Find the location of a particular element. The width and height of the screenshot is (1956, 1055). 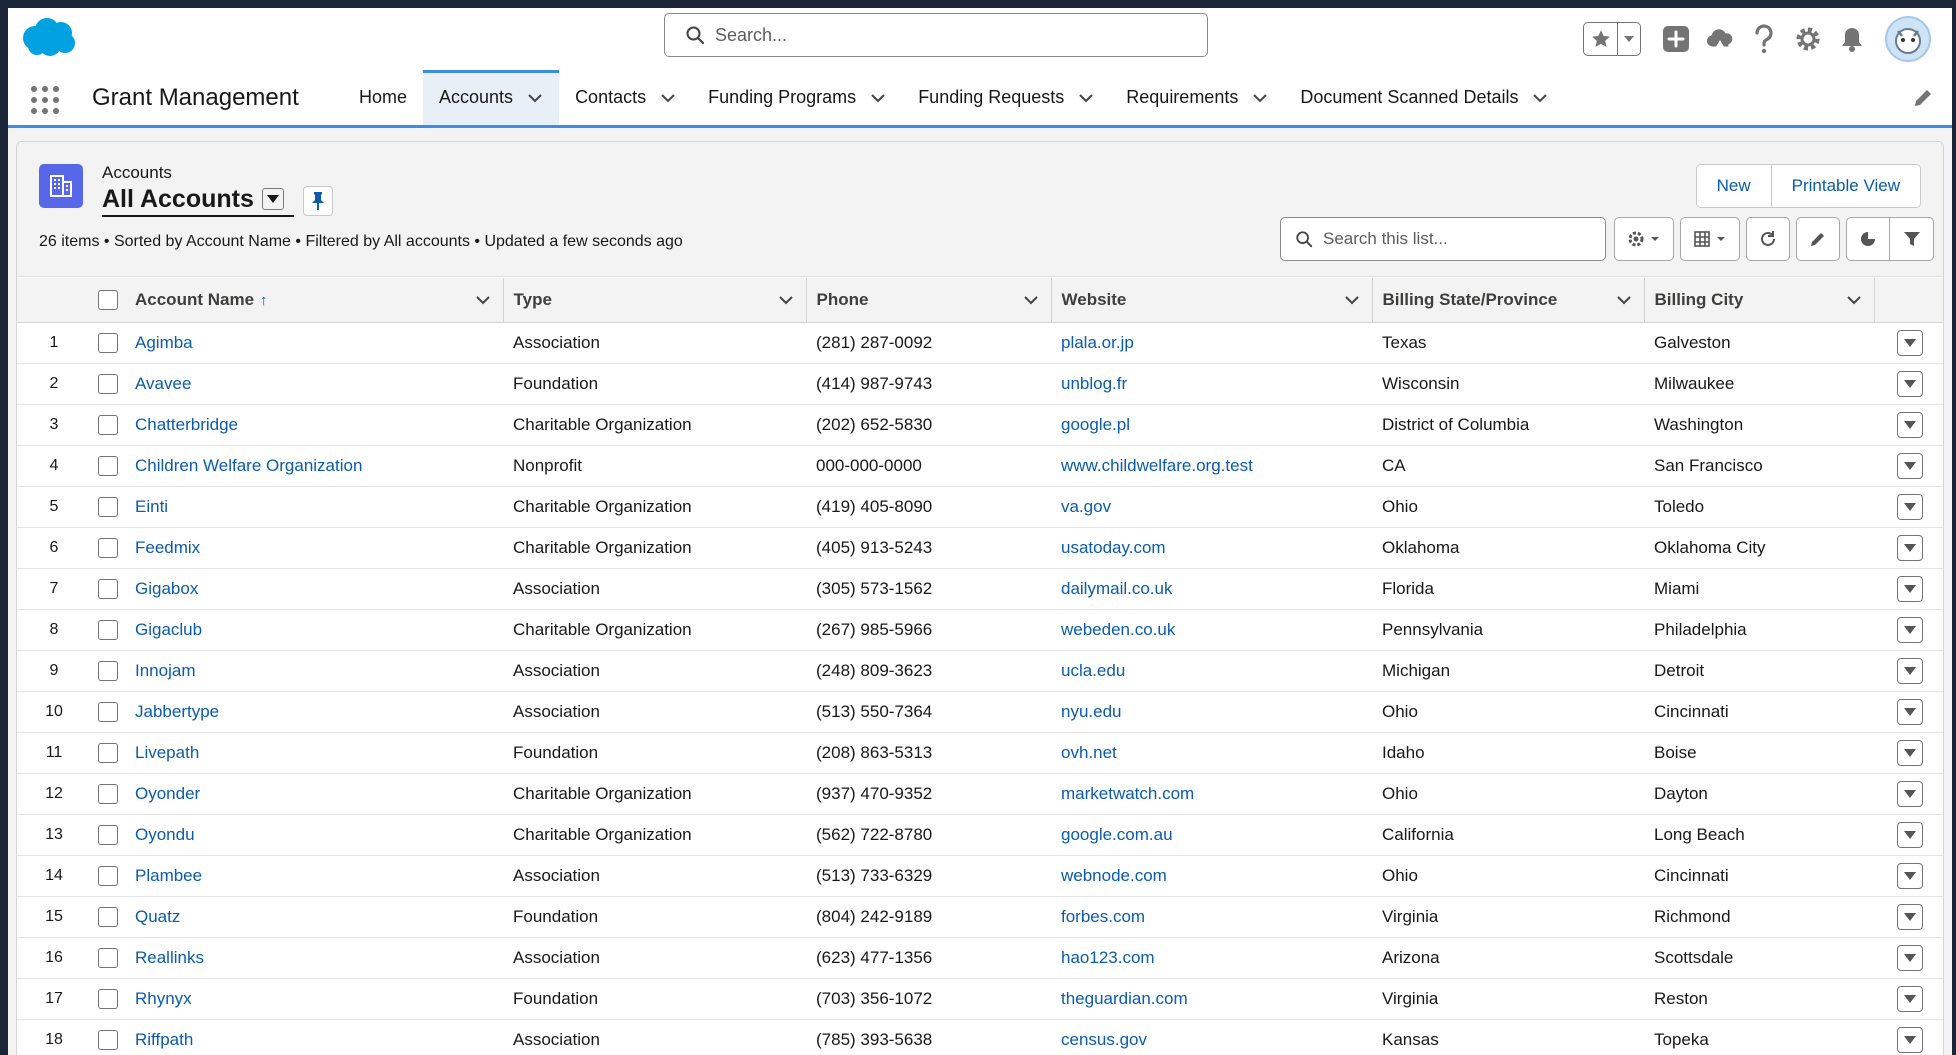

account-name-link: Oyonder is located at coordinates (167, 793).